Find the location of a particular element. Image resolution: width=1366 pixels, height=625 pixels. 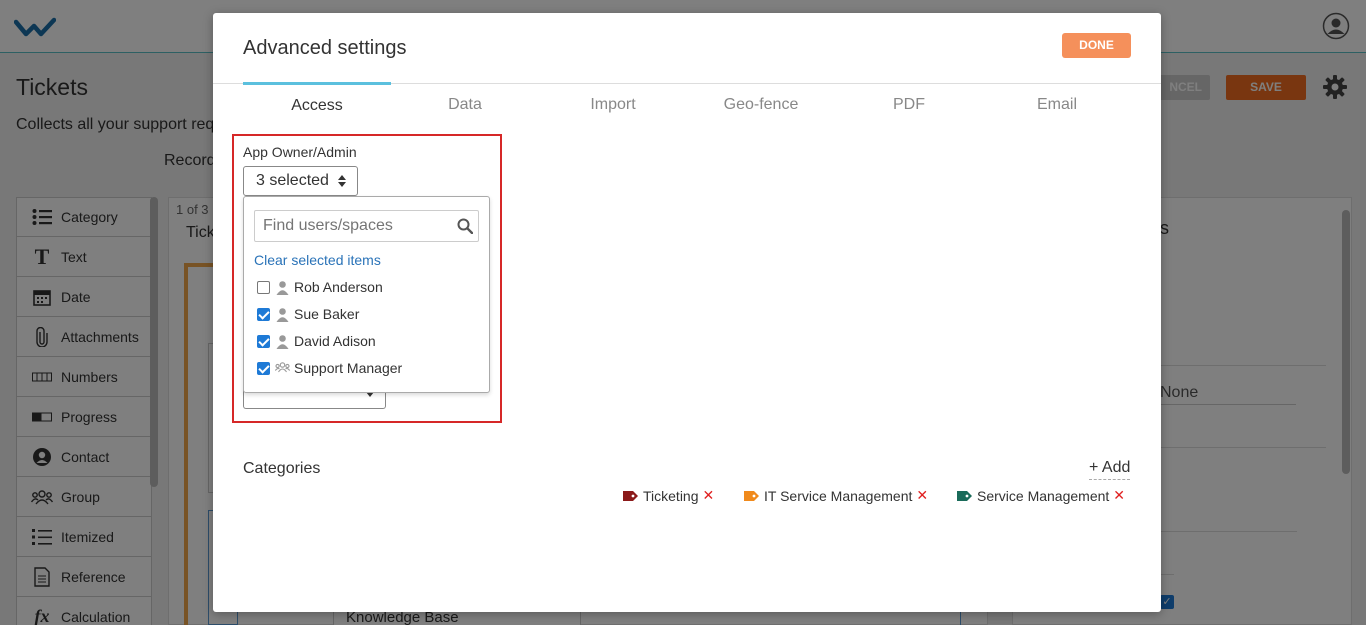

categories-label: Categories is located at coordinates (282, 468).